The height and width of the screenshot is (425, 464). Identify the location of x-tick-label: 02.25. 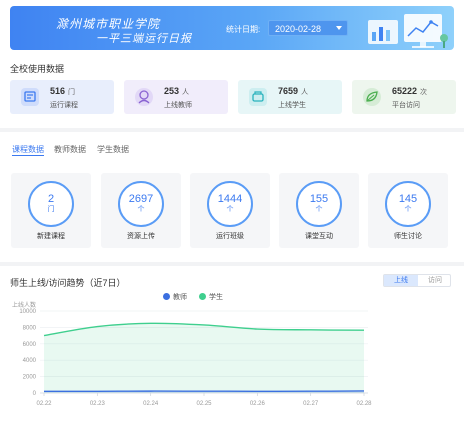
(204, 404).